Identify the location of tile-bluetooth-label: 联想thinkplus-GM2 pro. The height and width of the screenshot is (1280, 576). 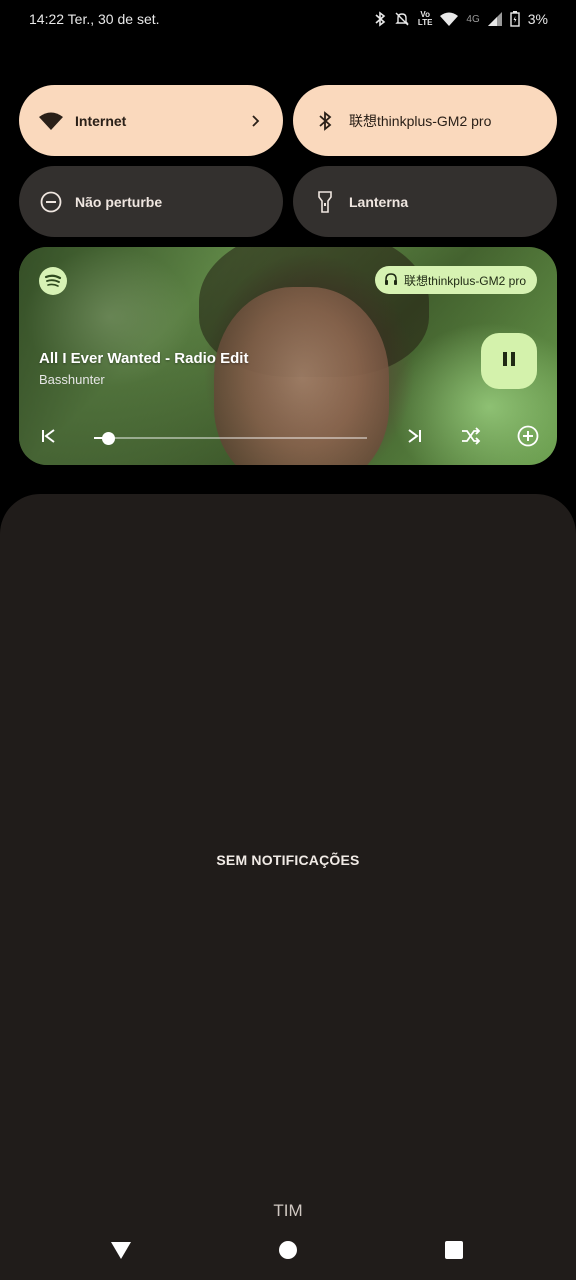
(420, 120).